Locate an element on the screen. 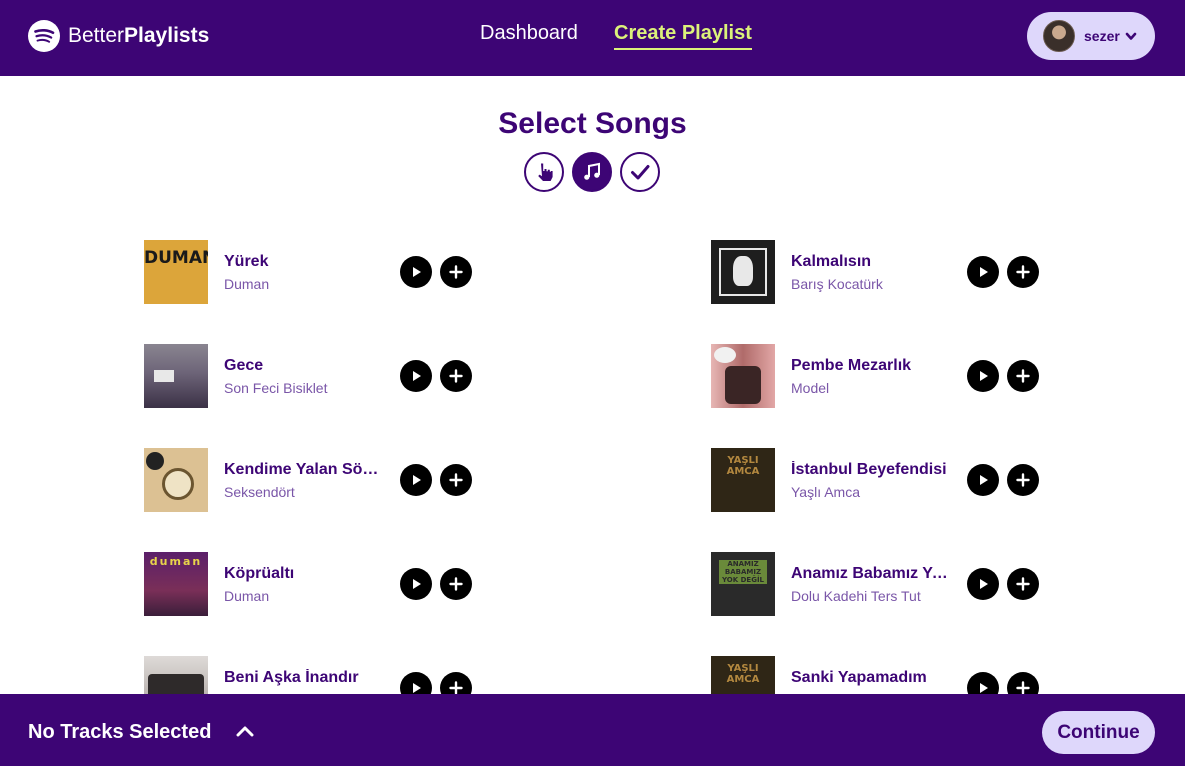 Image resolution: width=1185 pixels, height=766 pixels. album-cover: ANAMIZ BABAMIZ YOK DEĞİL is located at coordinates (743, 584).